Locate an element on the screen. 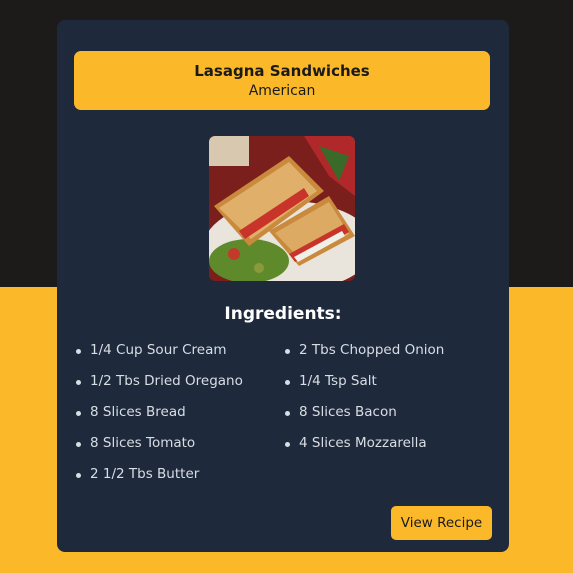 The height and width of the screenshot is (573, 573). recipe-photo is located at coordinates (282, 208).